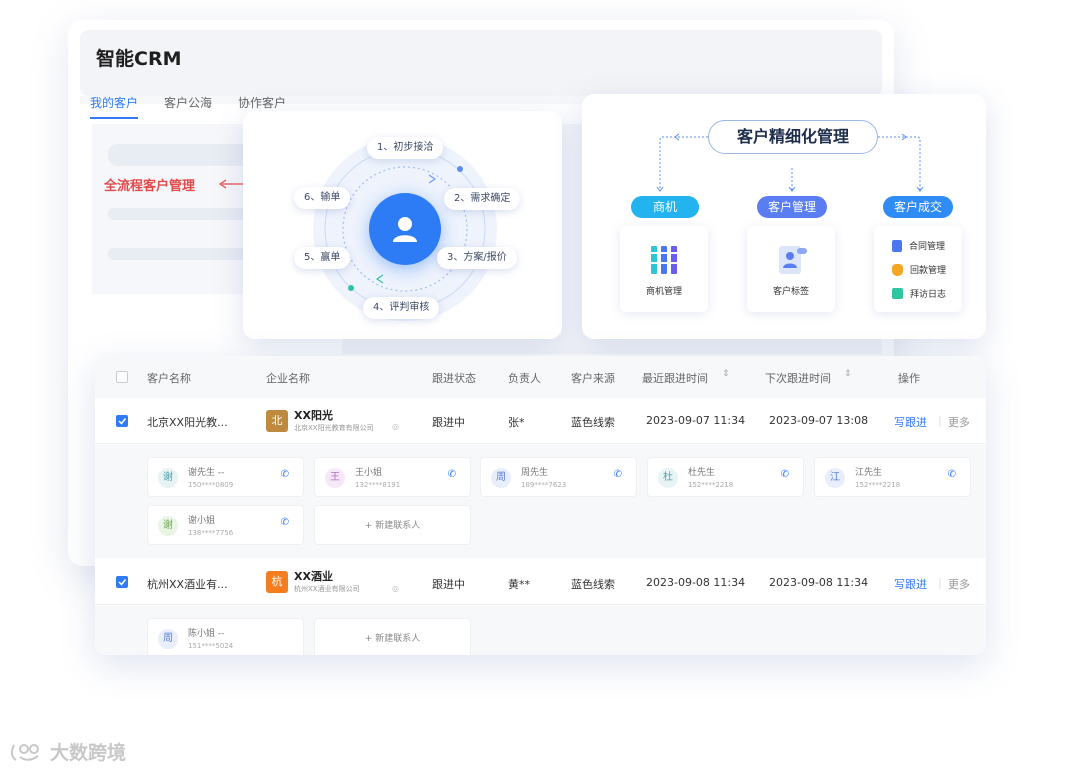 The height and width of the screenshot is (770, 1080). What do you see at coordinates (322, 198) in the screenshot?
I see `cycle-step: 6、输单` at bounding box center [322, 198].